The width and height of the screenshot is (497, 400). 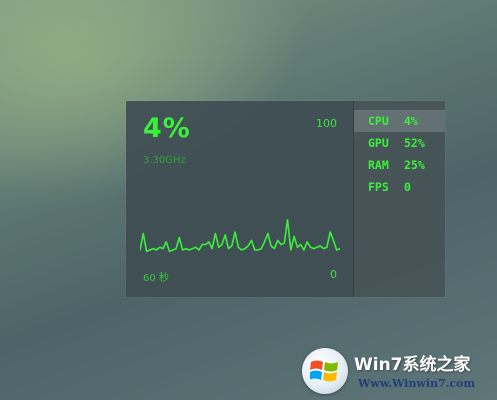 I want to click on site-watermark: Win7系统之家 Www.Winwin7.com, so click(x=398, y=373).